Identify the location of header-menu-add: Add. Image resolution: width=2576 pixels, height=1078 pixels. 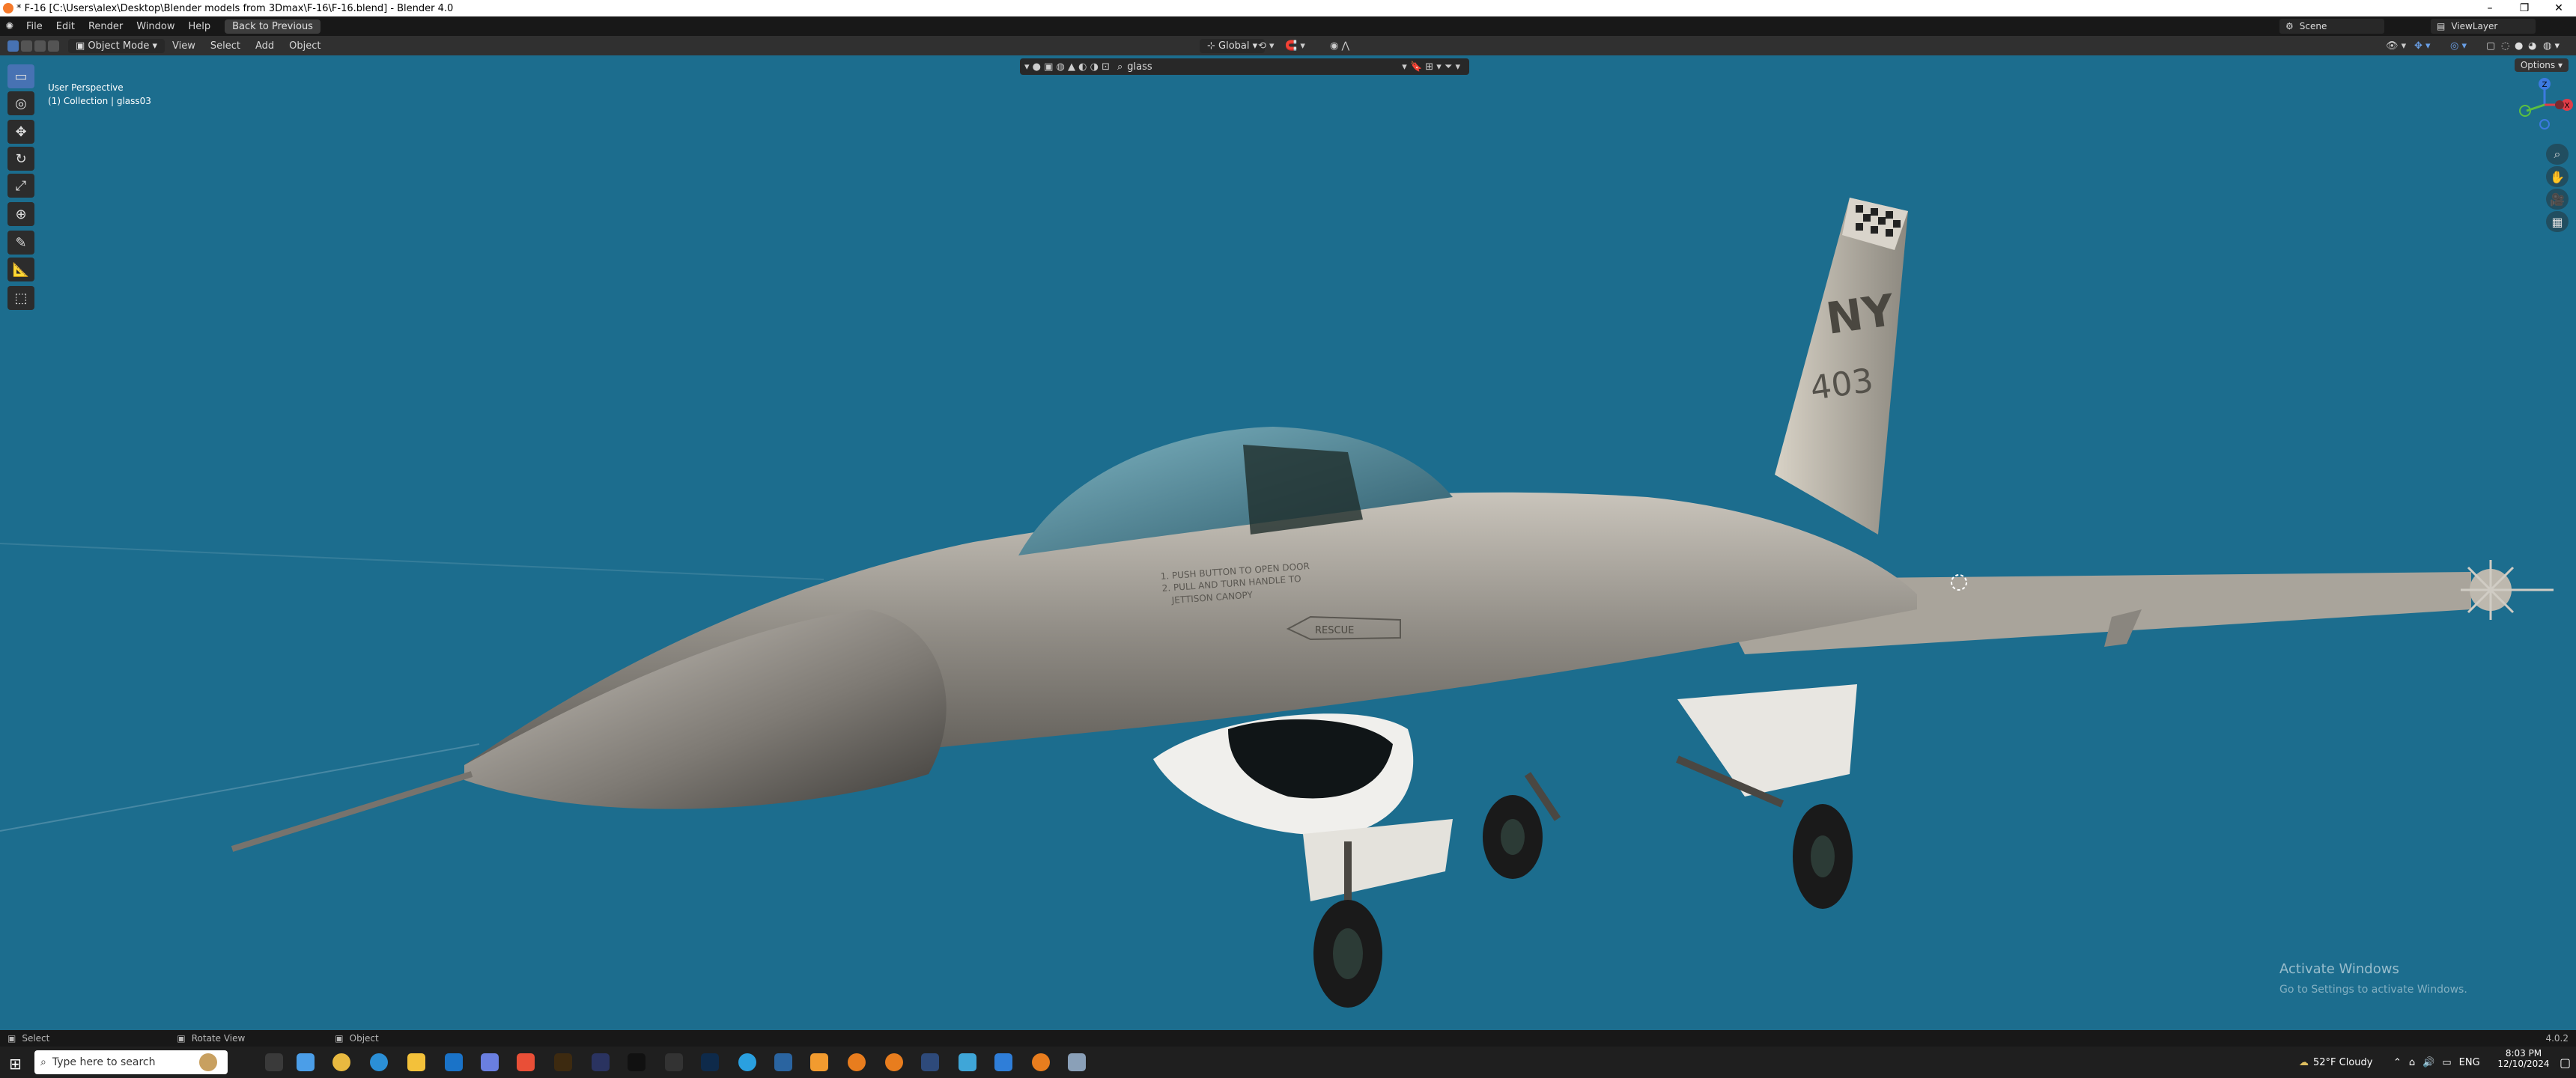
(265, 46).